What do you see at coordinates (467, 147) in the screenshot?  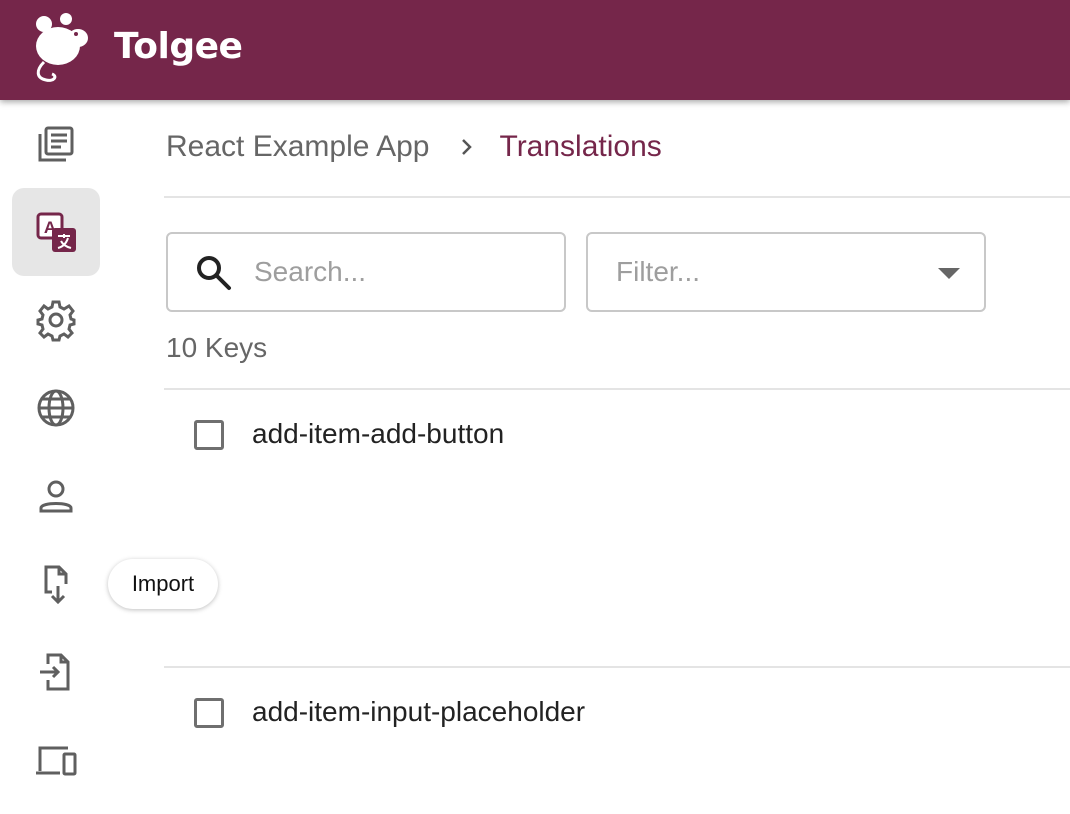 I see `chevron-right-icon` at bounding box center [467, 147].